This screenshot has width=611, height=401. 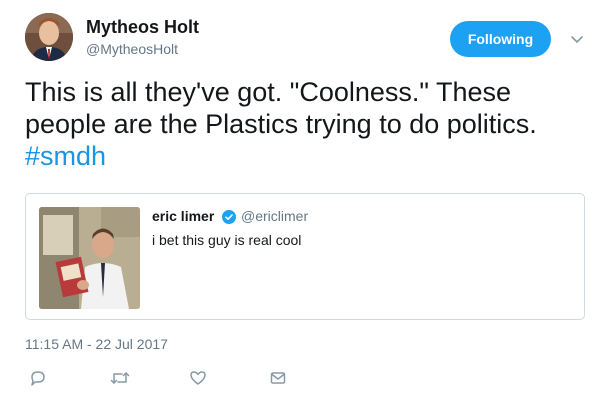 I want to click on envelope-icon, so click(x=278, y=378).